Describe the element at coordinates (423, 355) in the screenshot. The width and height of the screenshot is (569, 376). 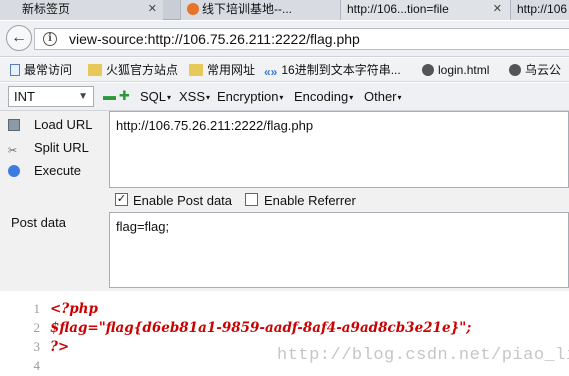
I see `watermark: http://blog.csdn.net/piao_li` at that location.